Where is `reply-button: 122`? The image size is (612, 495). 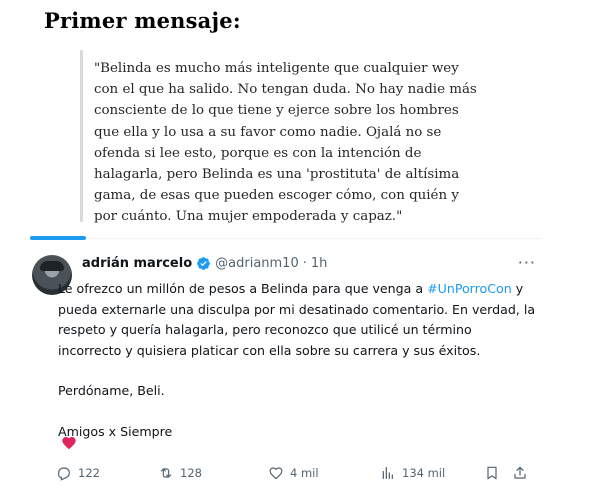 reply-button: 122 is located at coordinates (78, 473).